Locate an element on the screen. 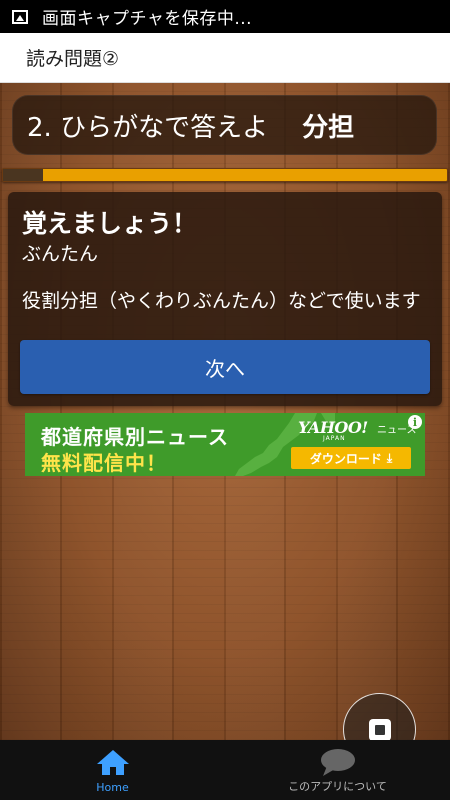 The width and height of the screenshot is (450, 800). yahoo-logo-sub: JAPAN is located at coordinates (334, 438).